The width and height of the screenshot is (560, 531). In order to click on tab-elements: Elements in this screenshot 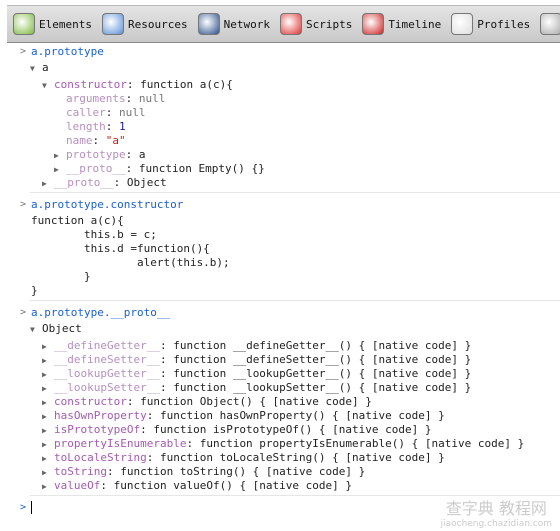, I will do `click(52, 24)`.